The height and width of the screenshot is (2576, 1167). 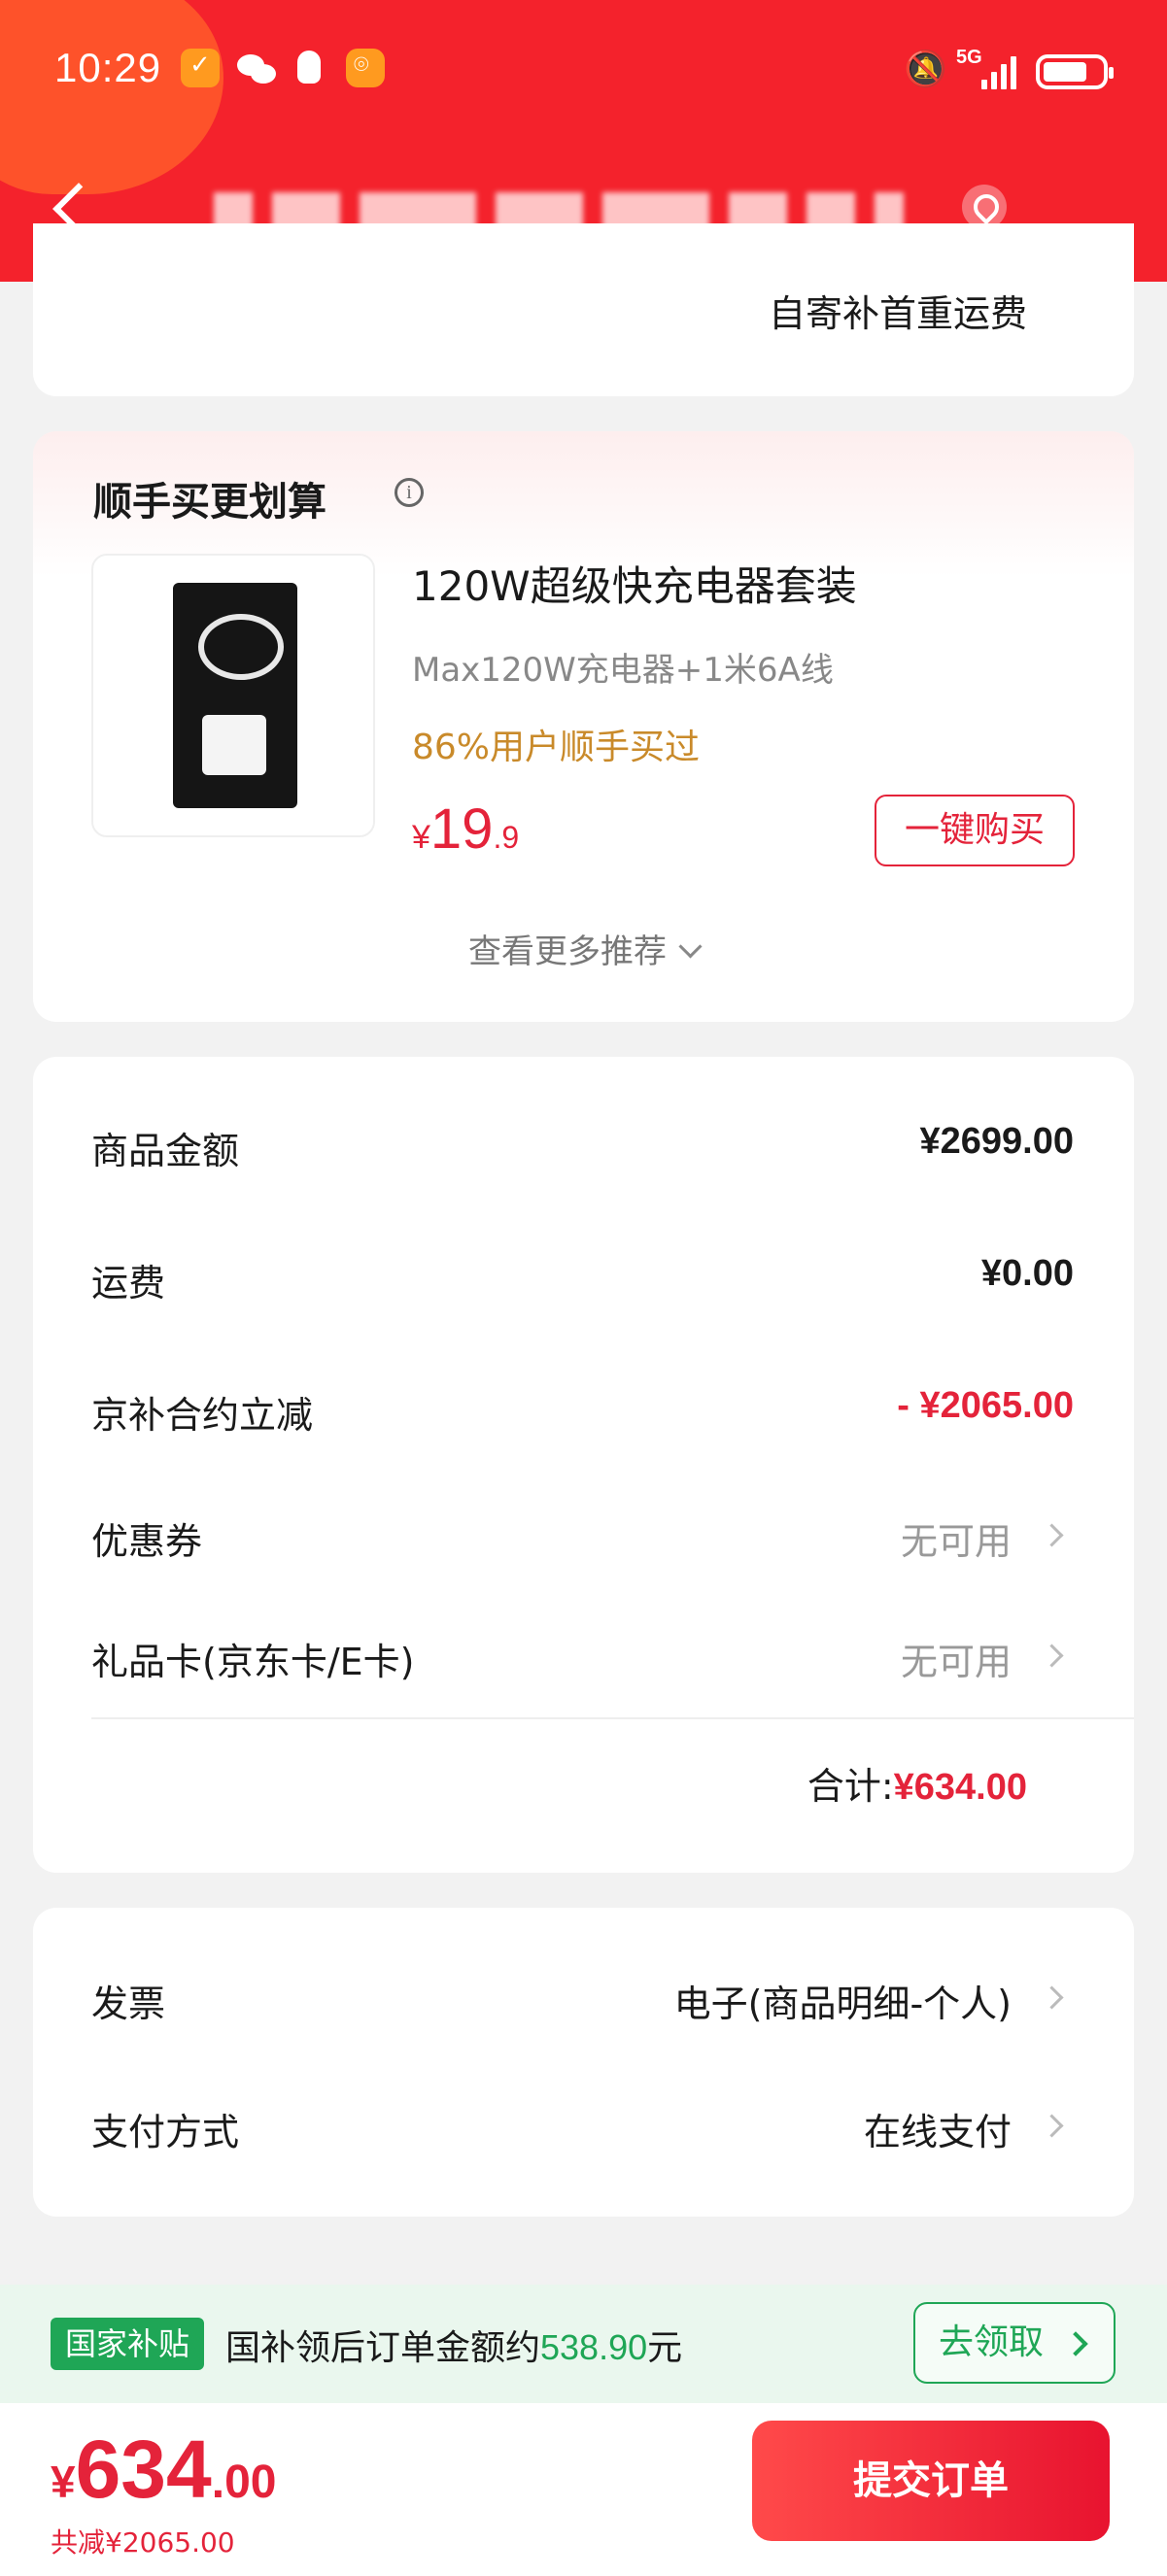 What do you see at coordinates (931, 2481) in the screenshot?
I see `submit-order-button: 提交订单` at bounding box center [931, 2481].